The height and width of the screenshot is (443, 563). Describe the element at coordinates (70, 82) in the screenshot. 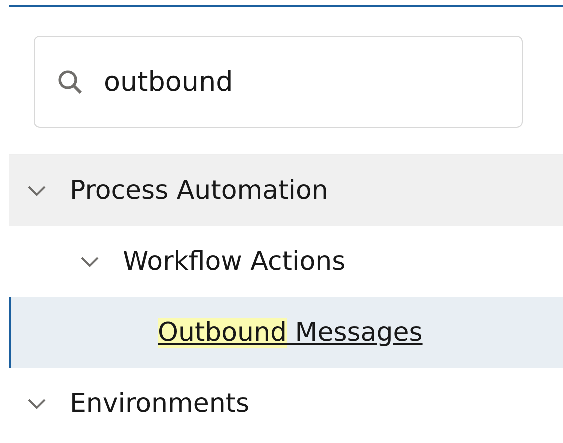

I see `search-icon` at that location.